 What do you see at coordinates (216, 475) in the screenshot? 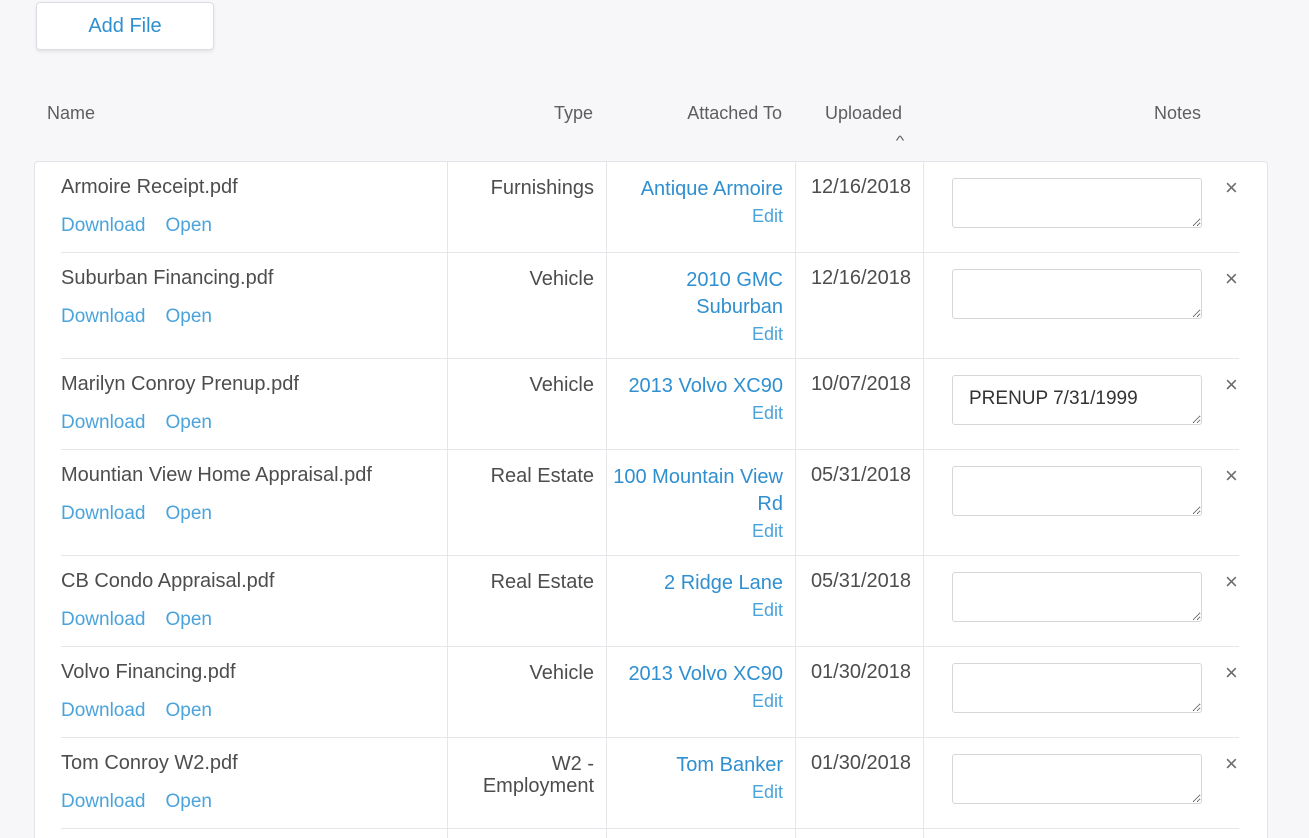
I see `file-name: Mountian View Home Appraisal.pdf` at bounding box center [216, 475].